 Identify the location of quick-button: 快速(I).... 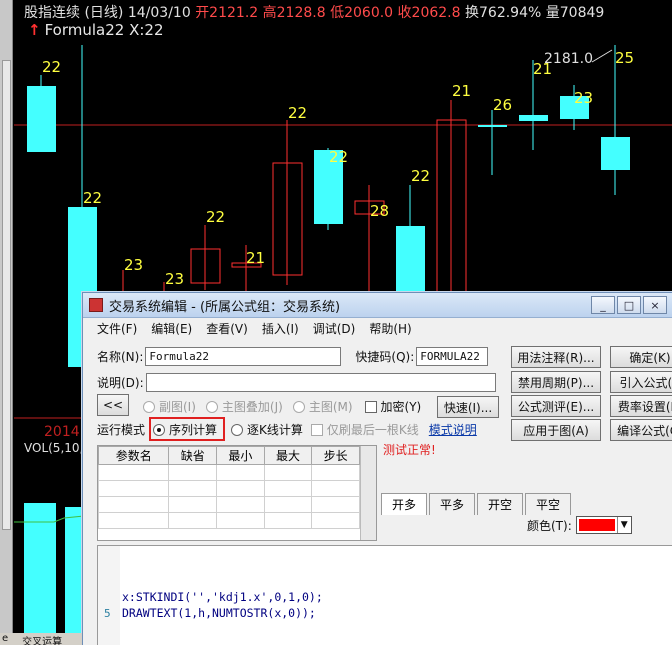
(468, 407).